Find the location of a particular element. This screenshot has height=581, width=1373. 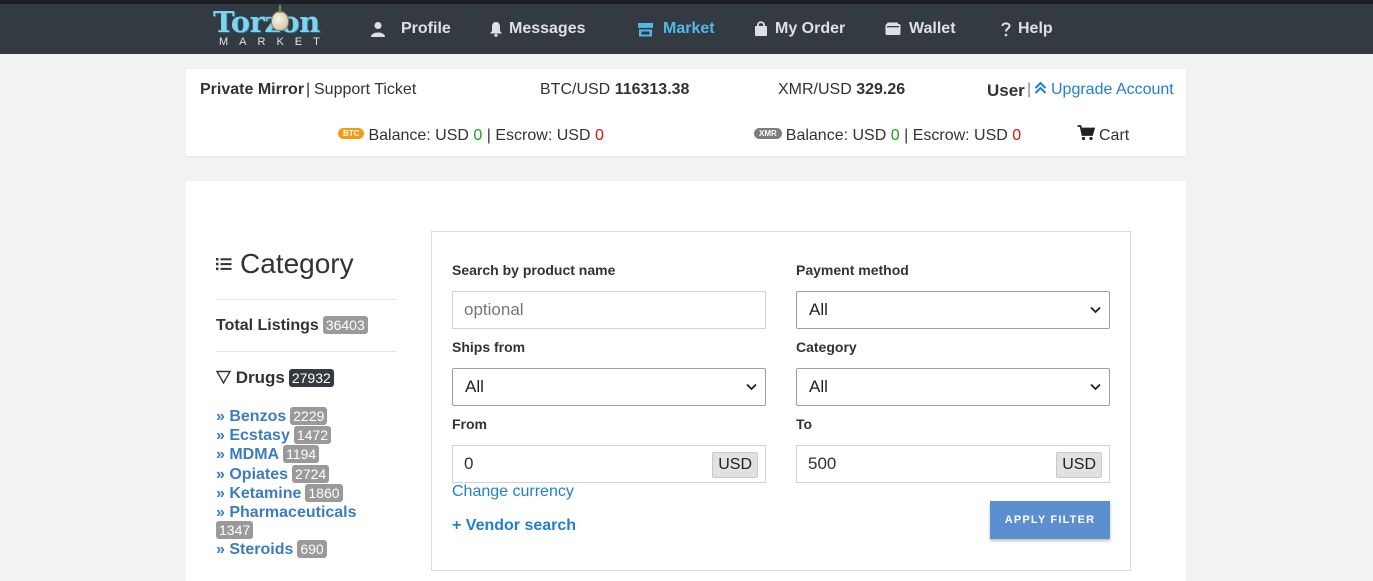

subcategory-label: » Pharmaceuticals is located at coordinates (286, 512).